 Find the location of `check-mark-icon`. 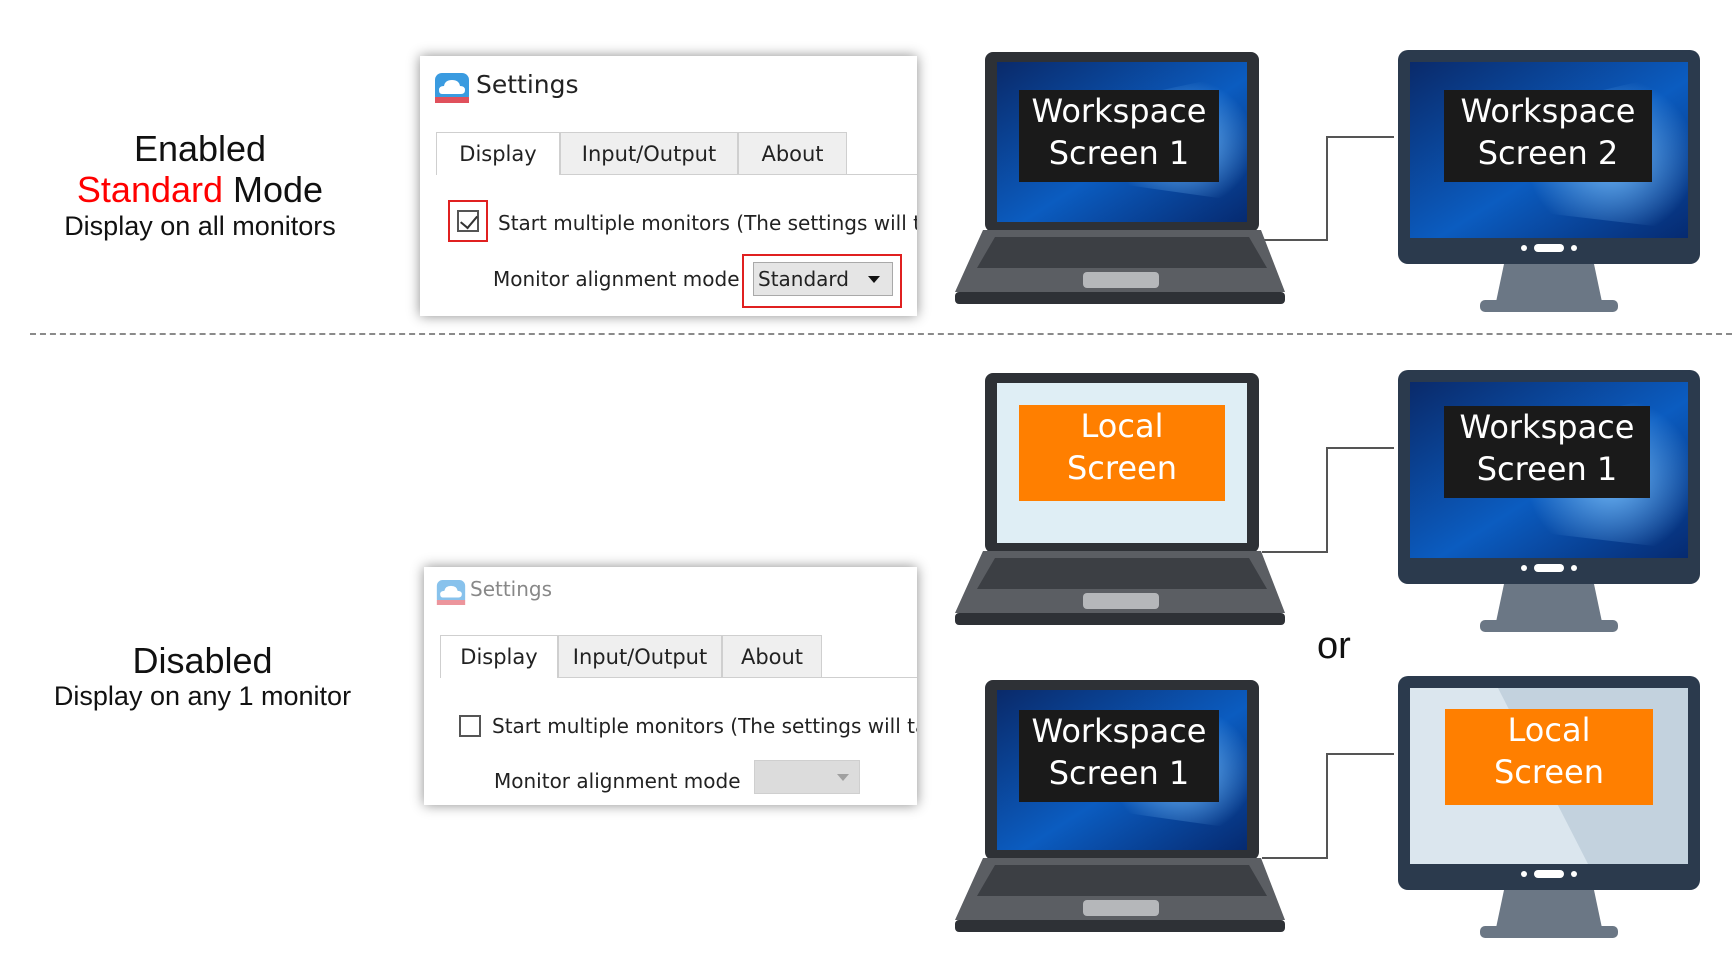

check-mark-icon is located at coordinates (469, 220).